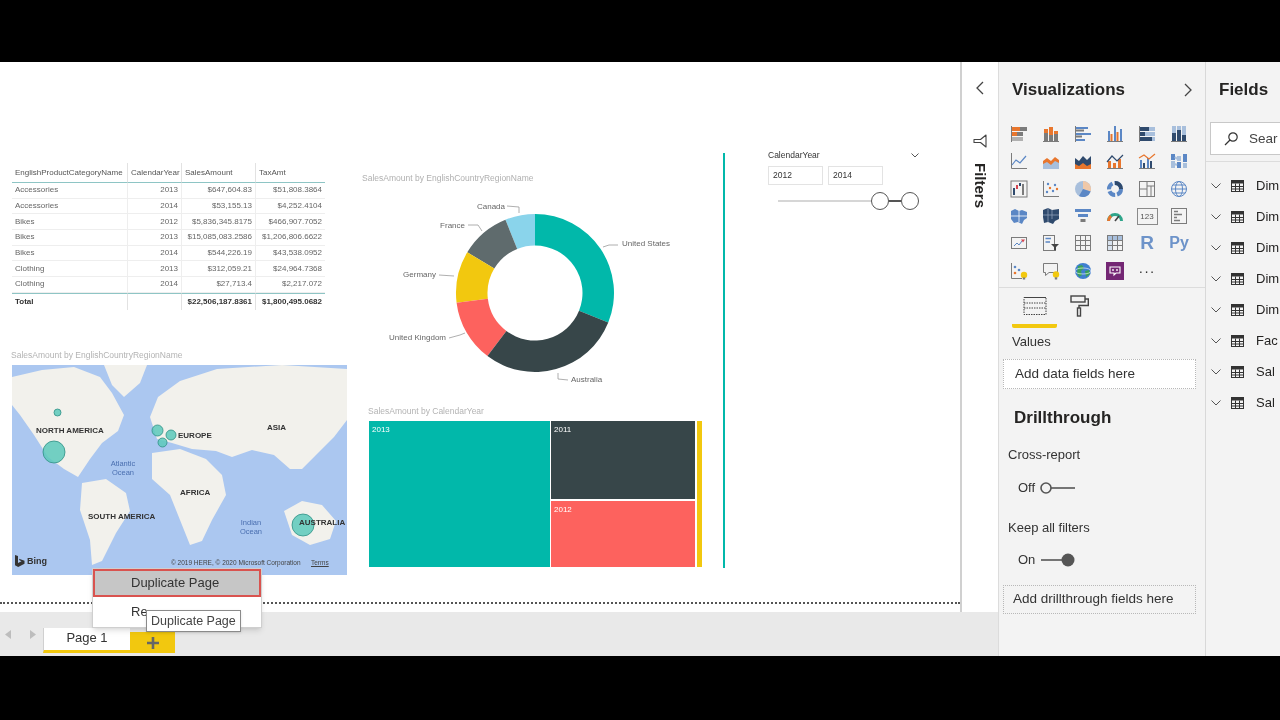 This screenshot has width=1280, height=720. What do you see at coordinates (855, 175) in the screenshot?
I see `year-input-field: 2014` at bounding box center [855, 175].